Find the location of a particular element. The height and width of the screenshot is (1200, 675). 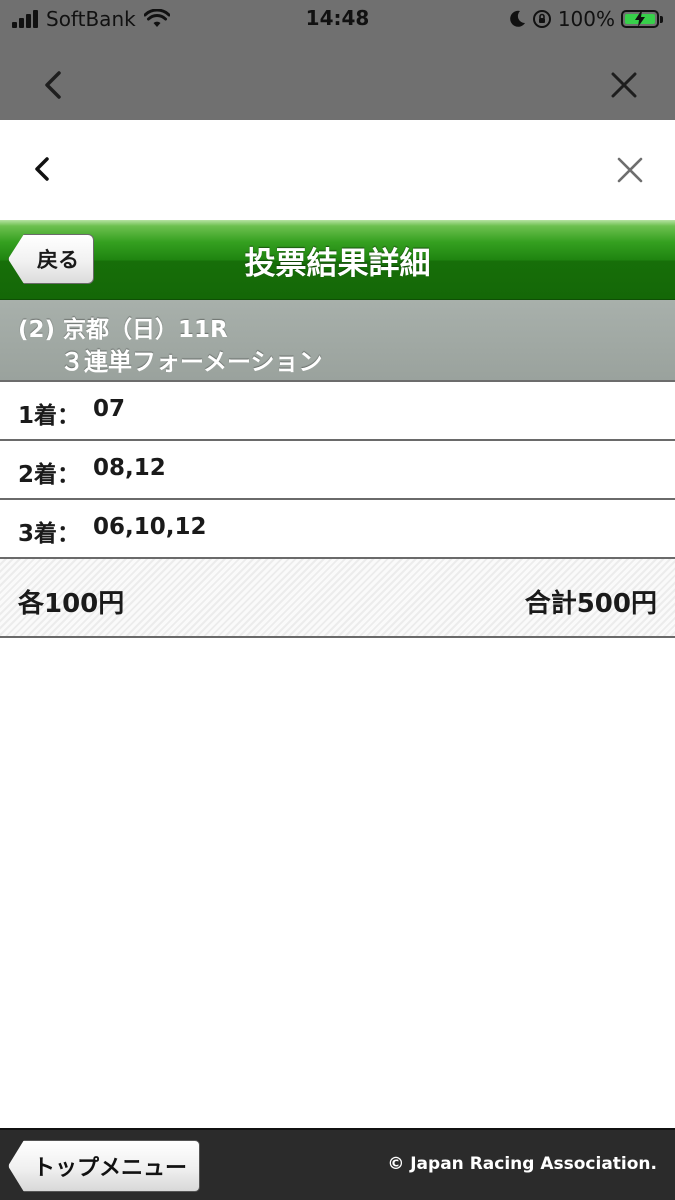

browser-toolbar is located at coordinates (337, 79).